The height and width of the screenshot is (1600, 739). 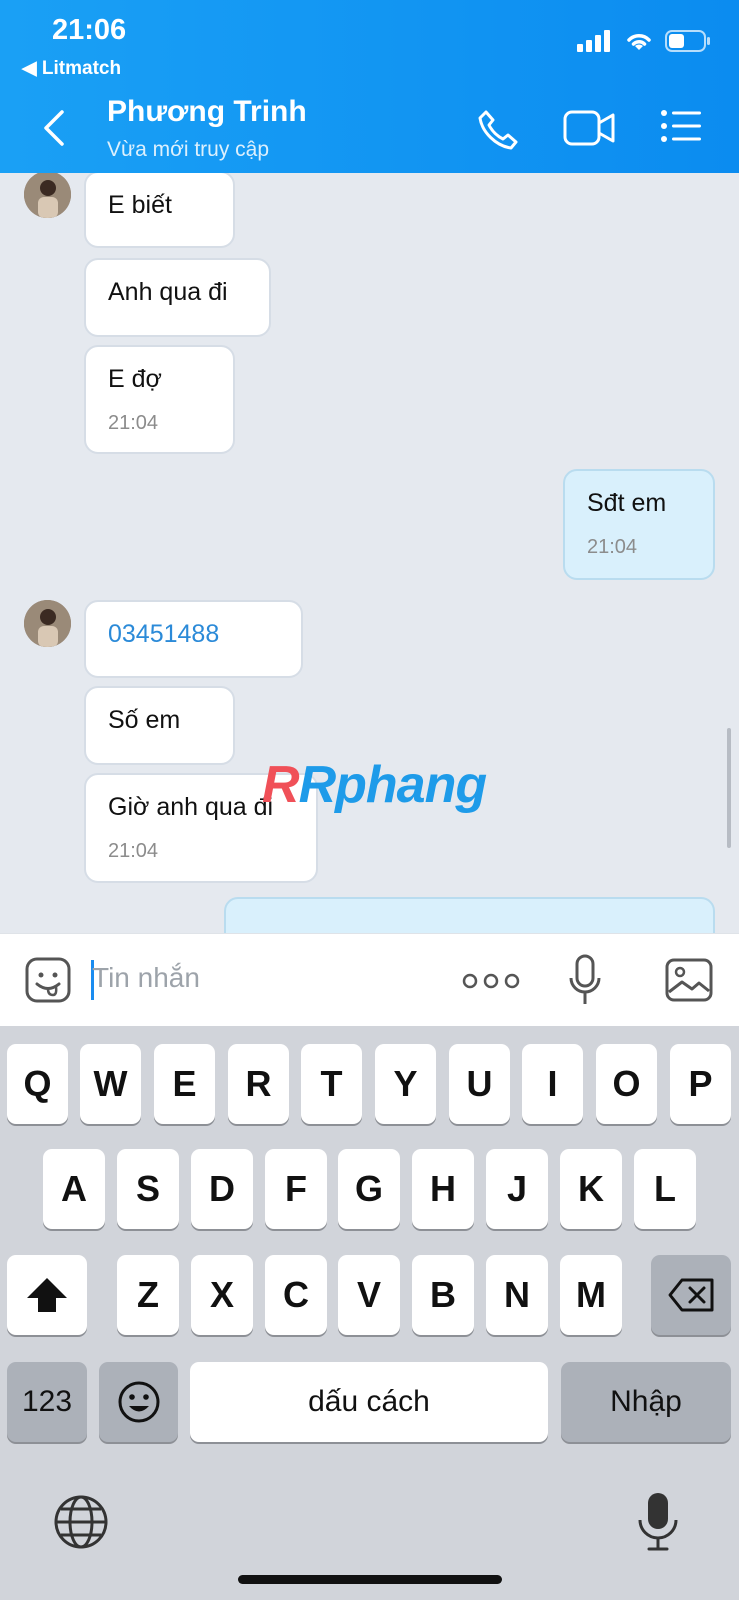 I want to click on menu-list-icon, so click(x=681, y=126).